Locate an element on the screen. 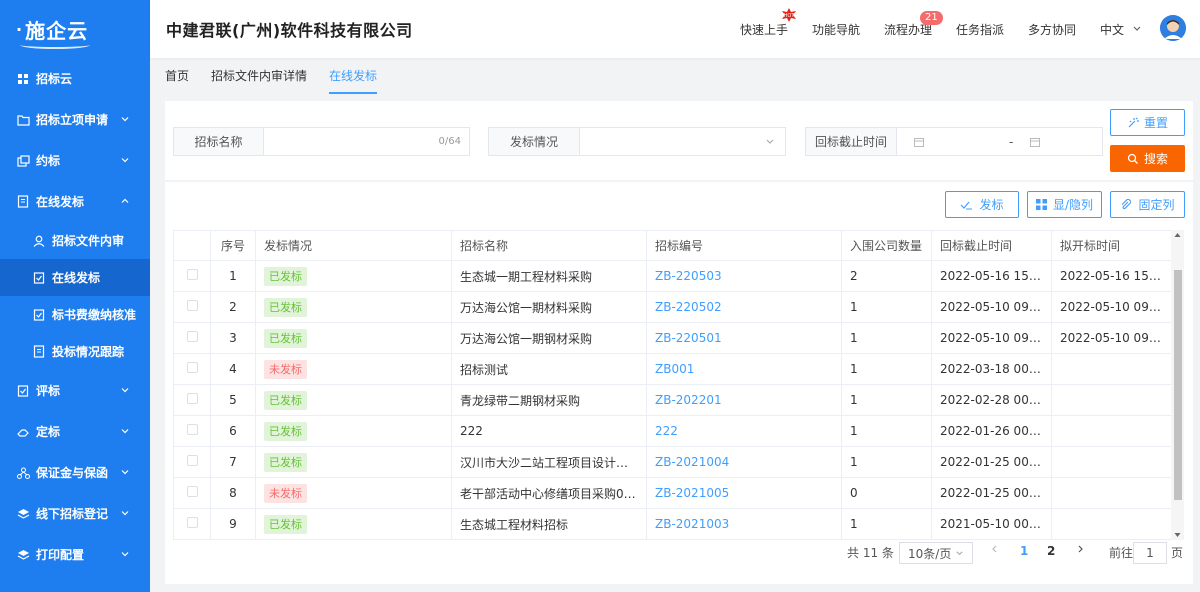  sidebar-item-3: 在线发标 is located at coordinates (75, 201).